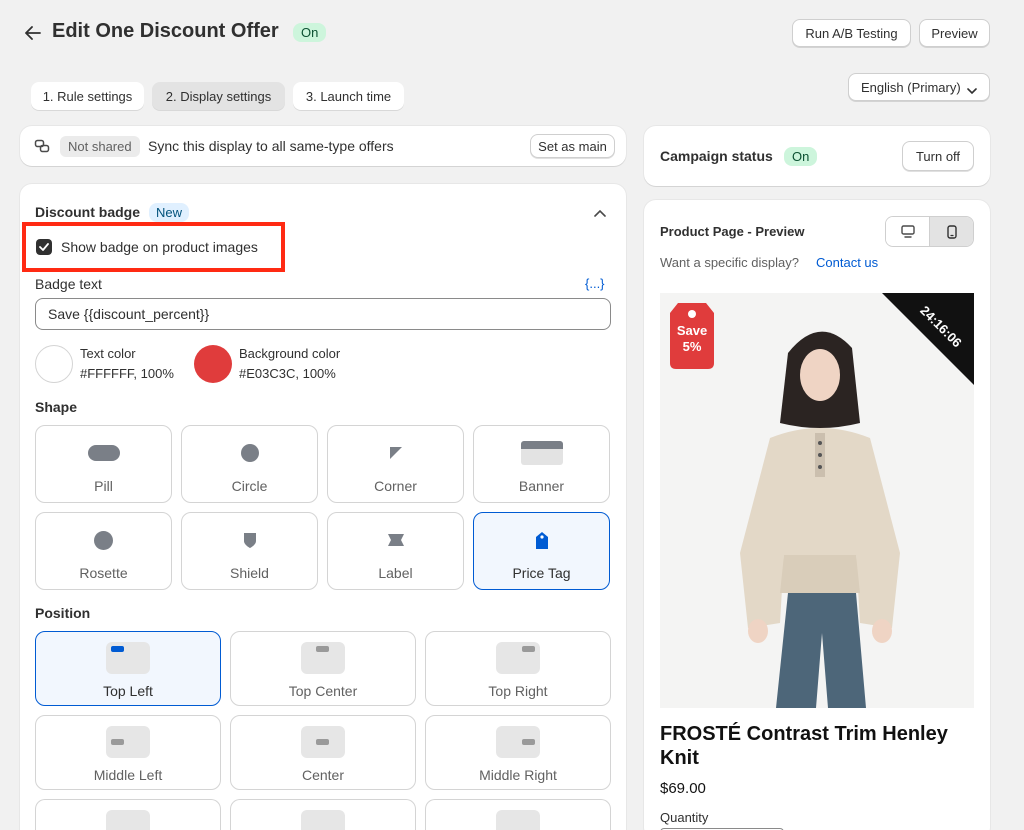 The height and width of the screenshot is (830, 1024). I want to click on show-badge-checkbox, so click(44, 247).